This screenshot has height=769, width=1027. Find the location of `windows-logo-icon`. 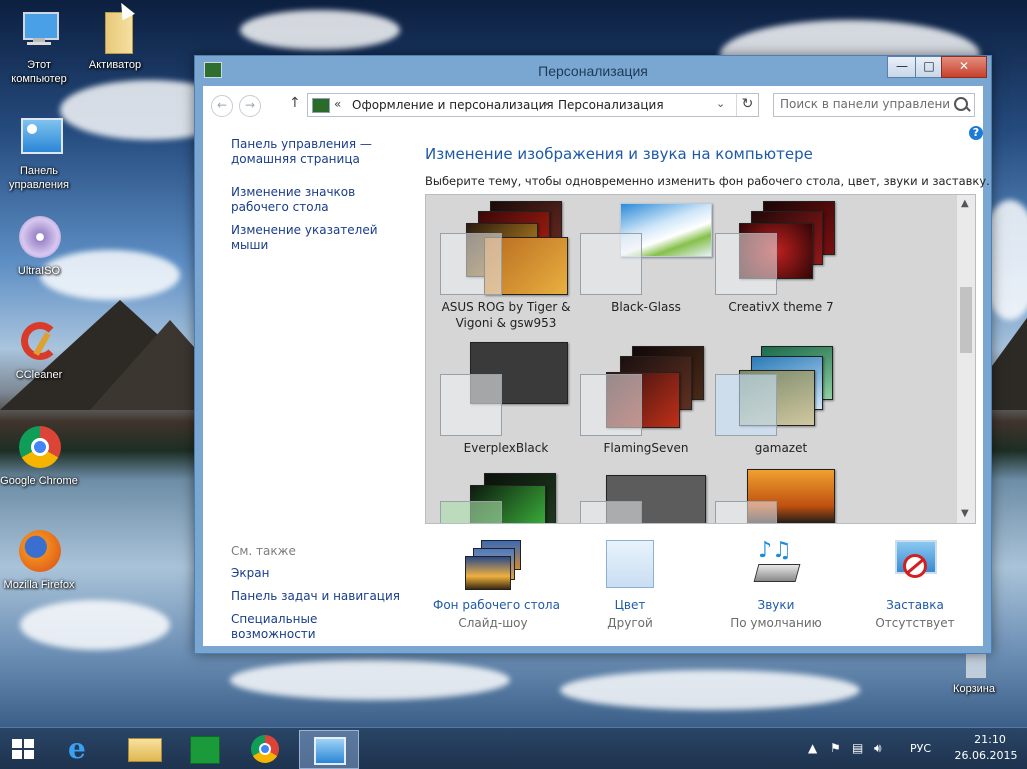

windows-logo-icon is located at coordinates (23, 749).